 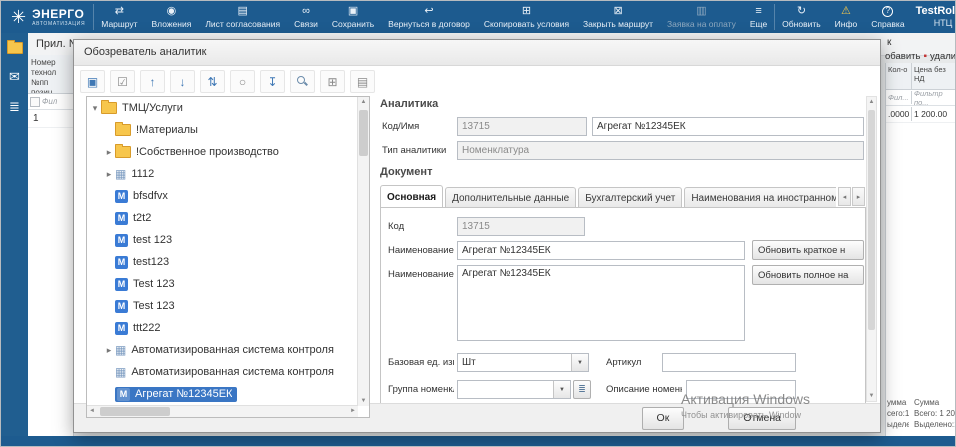 I want to click on refresh-icon: ↻, so click(x=801, y=11).